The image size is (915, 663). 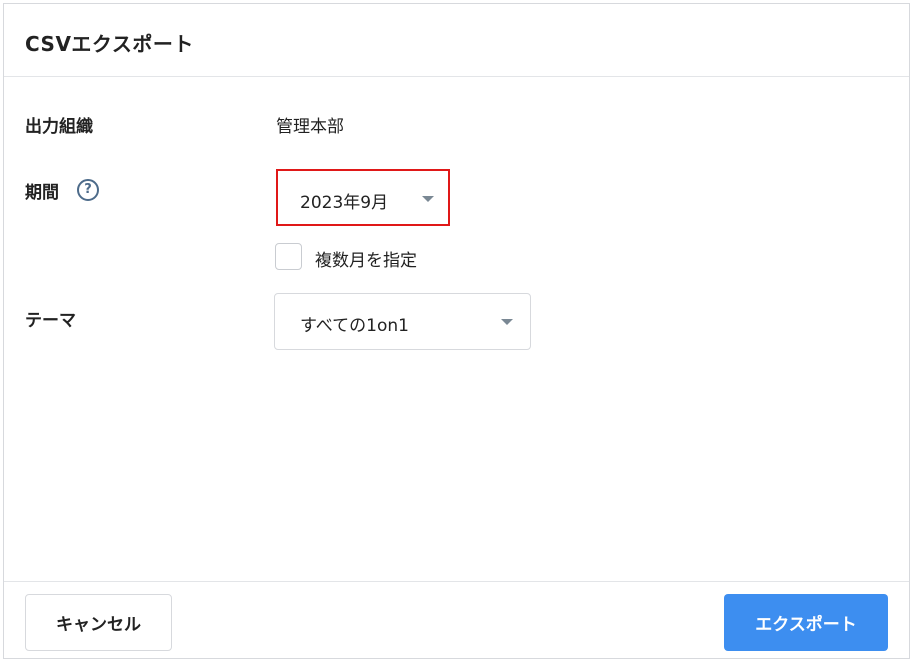 I want to click on organization-value: 管理本部, so click(x=310, y=127).